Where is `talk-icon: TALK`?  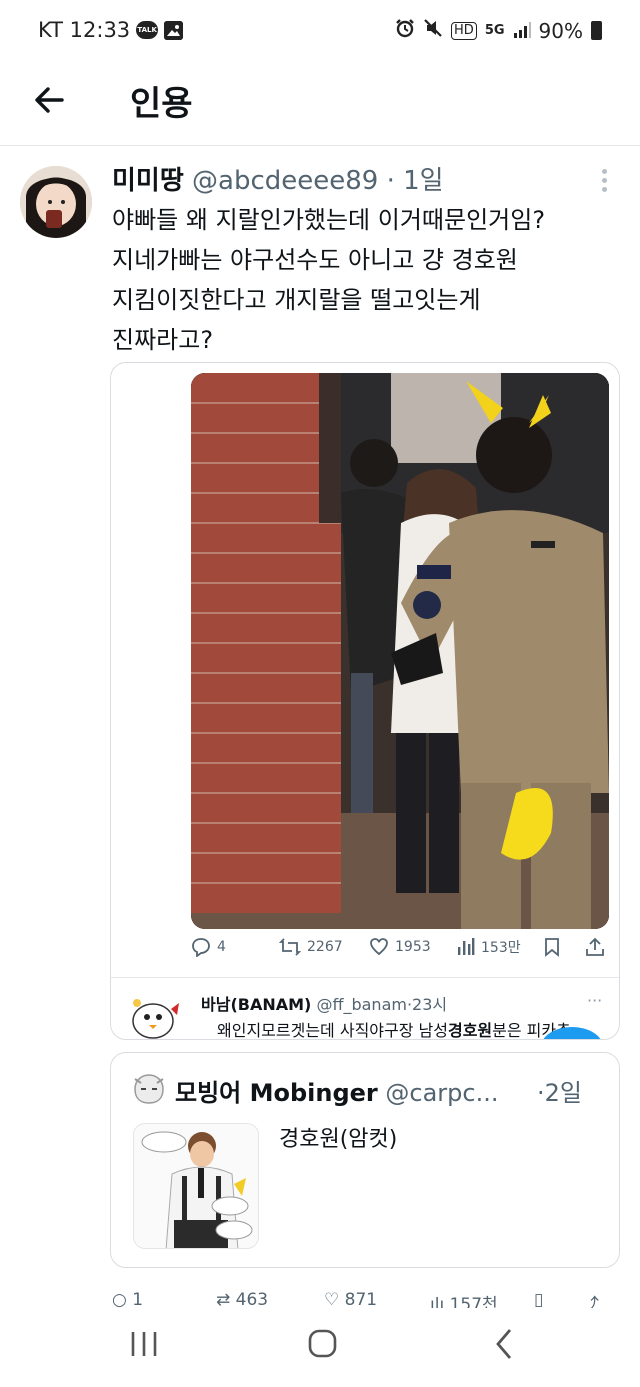 talk-icon: TALK is located at coordinates (147, 30).